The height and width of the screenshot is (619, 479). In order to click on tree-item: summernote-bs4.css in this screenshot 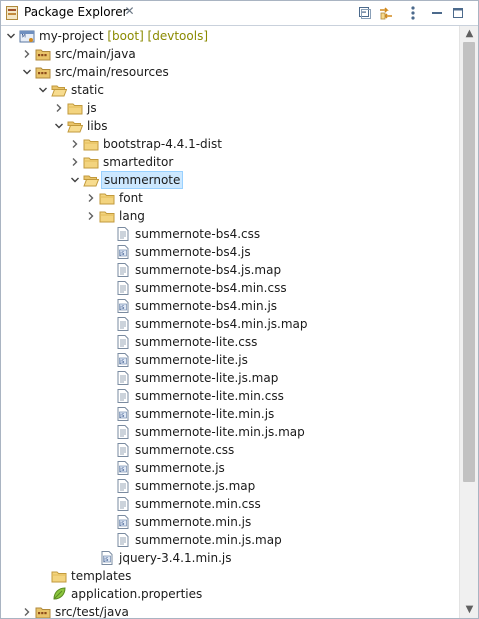, I will do `click(230, 234)`.